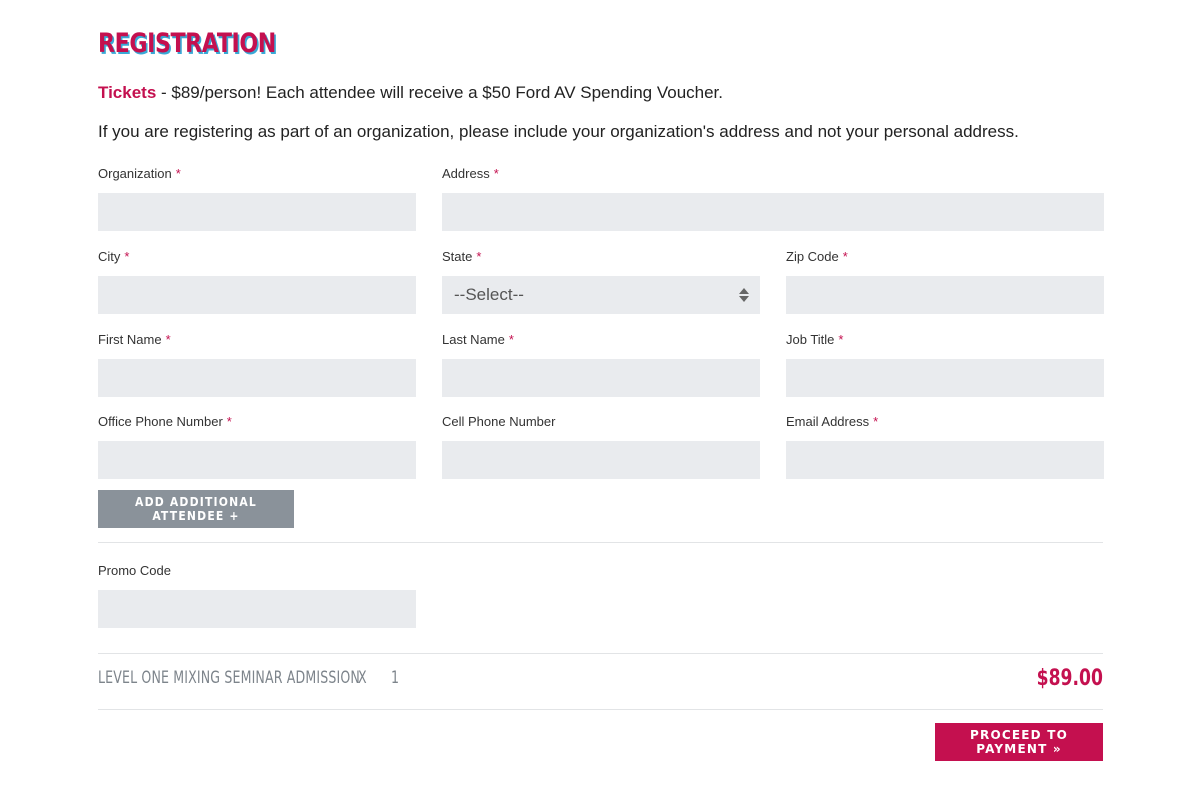 The image size is (1200, 800). I want to click on first-name-input, so click(257, 378).